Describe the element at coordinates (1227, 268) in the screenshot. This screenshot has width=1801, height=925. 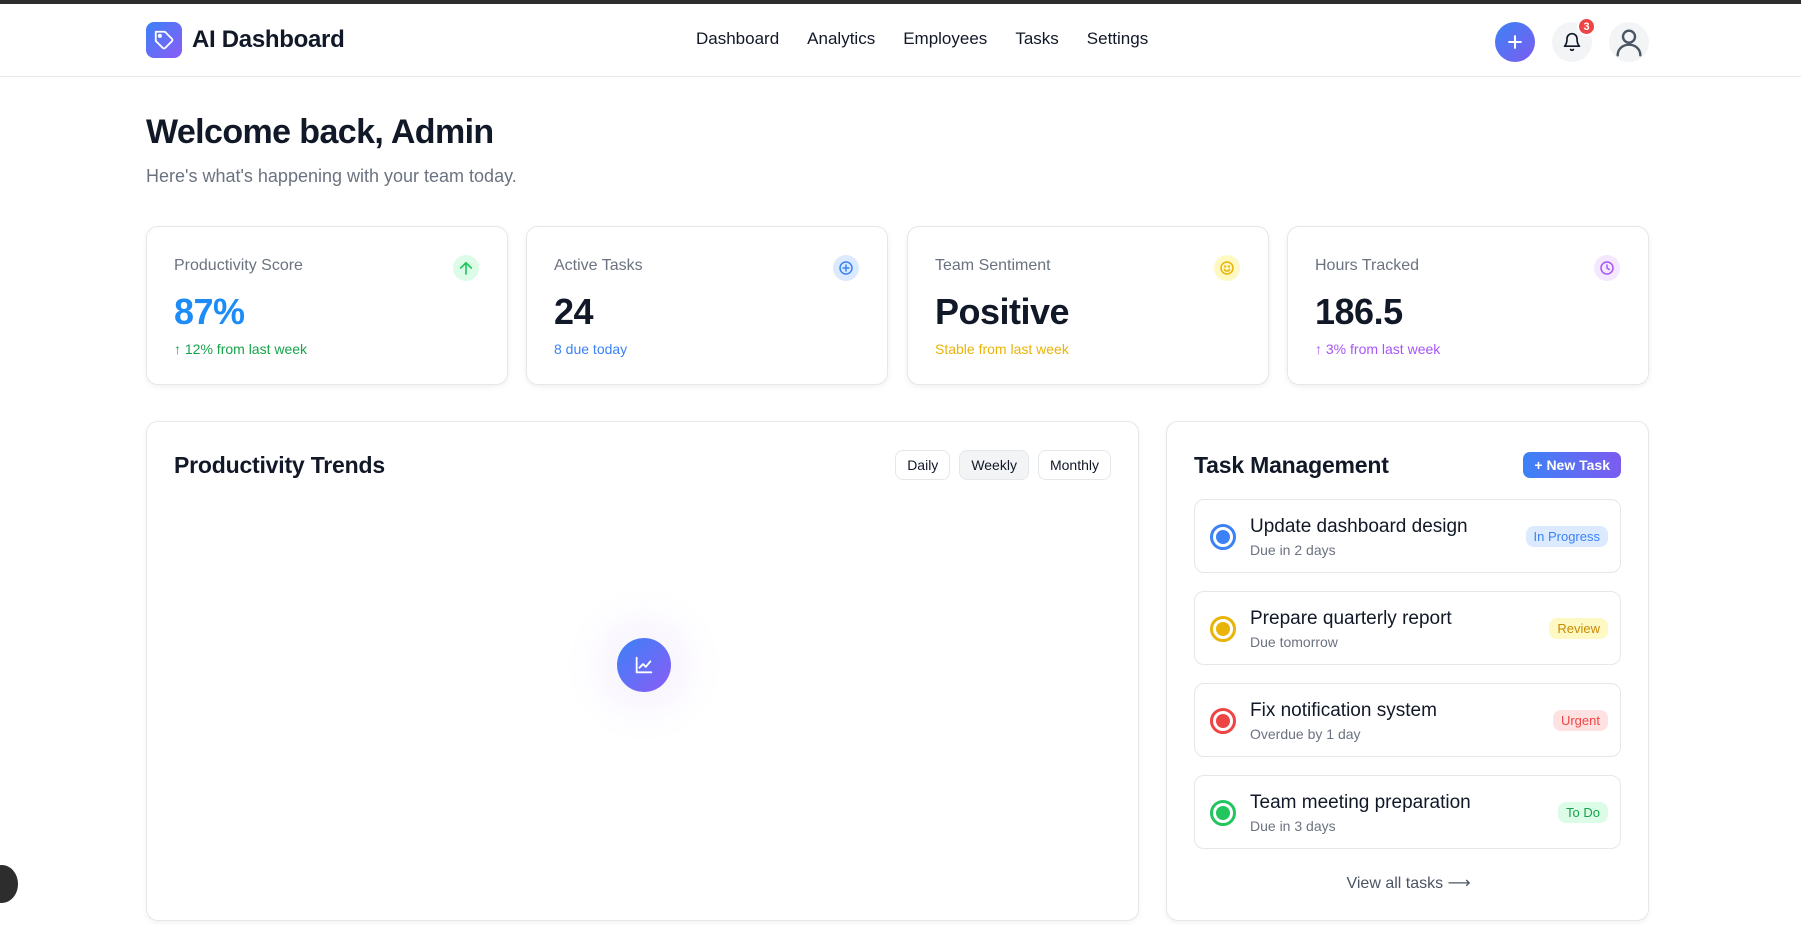
I see `smile-icon` at that location.